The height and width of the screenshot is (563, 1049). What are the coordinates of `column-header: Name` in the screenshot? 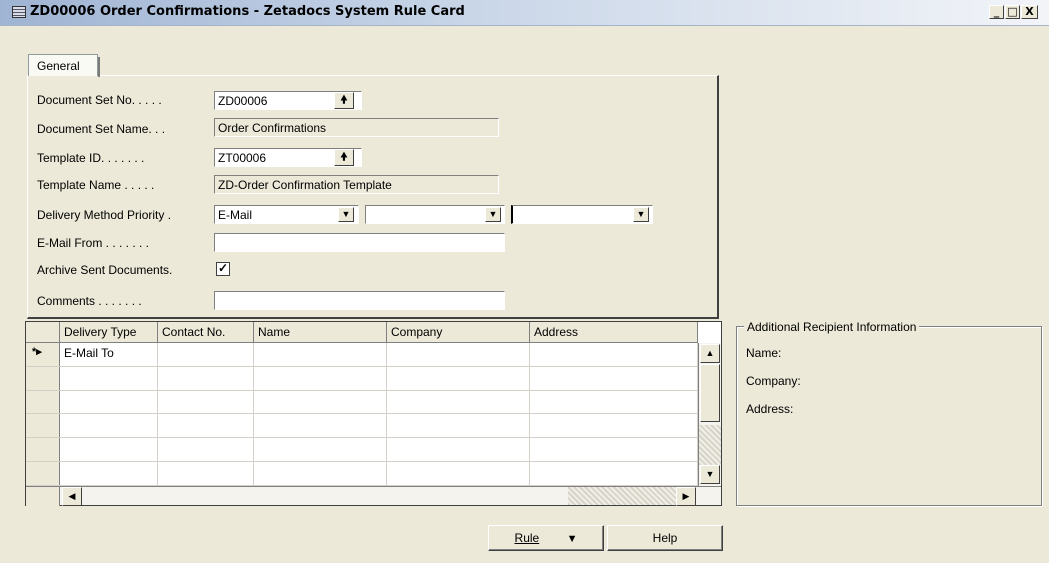 It's located at (320, 332).